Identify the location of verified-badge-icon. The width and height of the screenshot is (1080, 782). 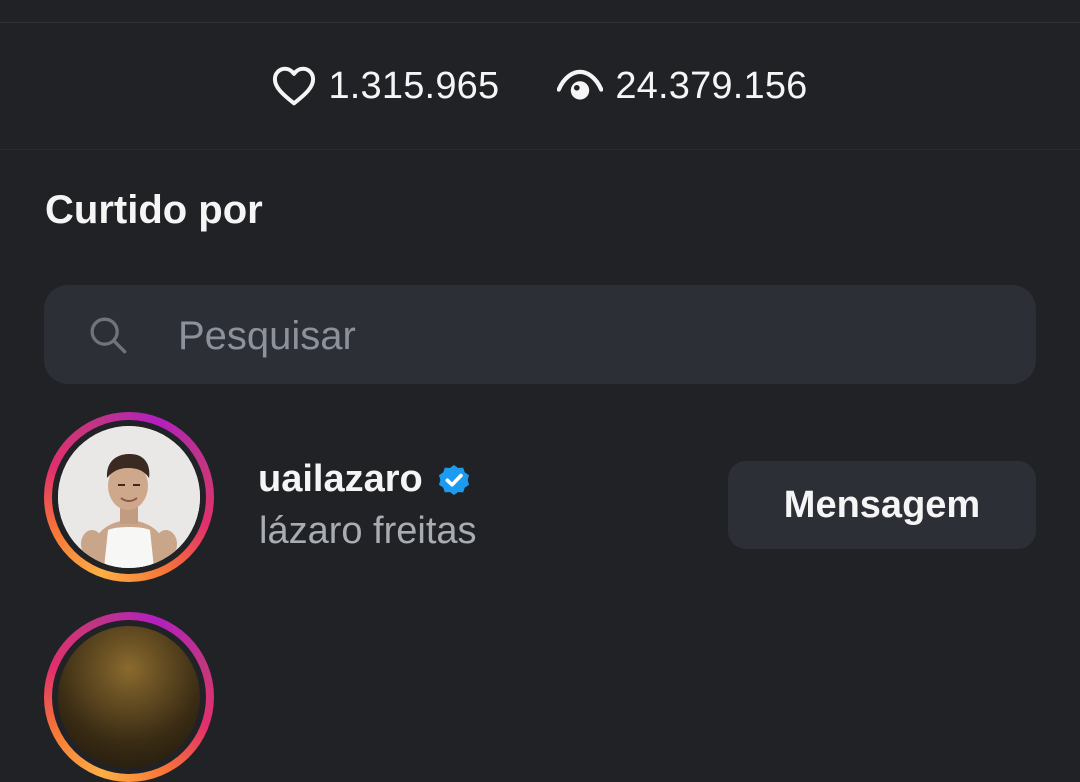
(453, 479).